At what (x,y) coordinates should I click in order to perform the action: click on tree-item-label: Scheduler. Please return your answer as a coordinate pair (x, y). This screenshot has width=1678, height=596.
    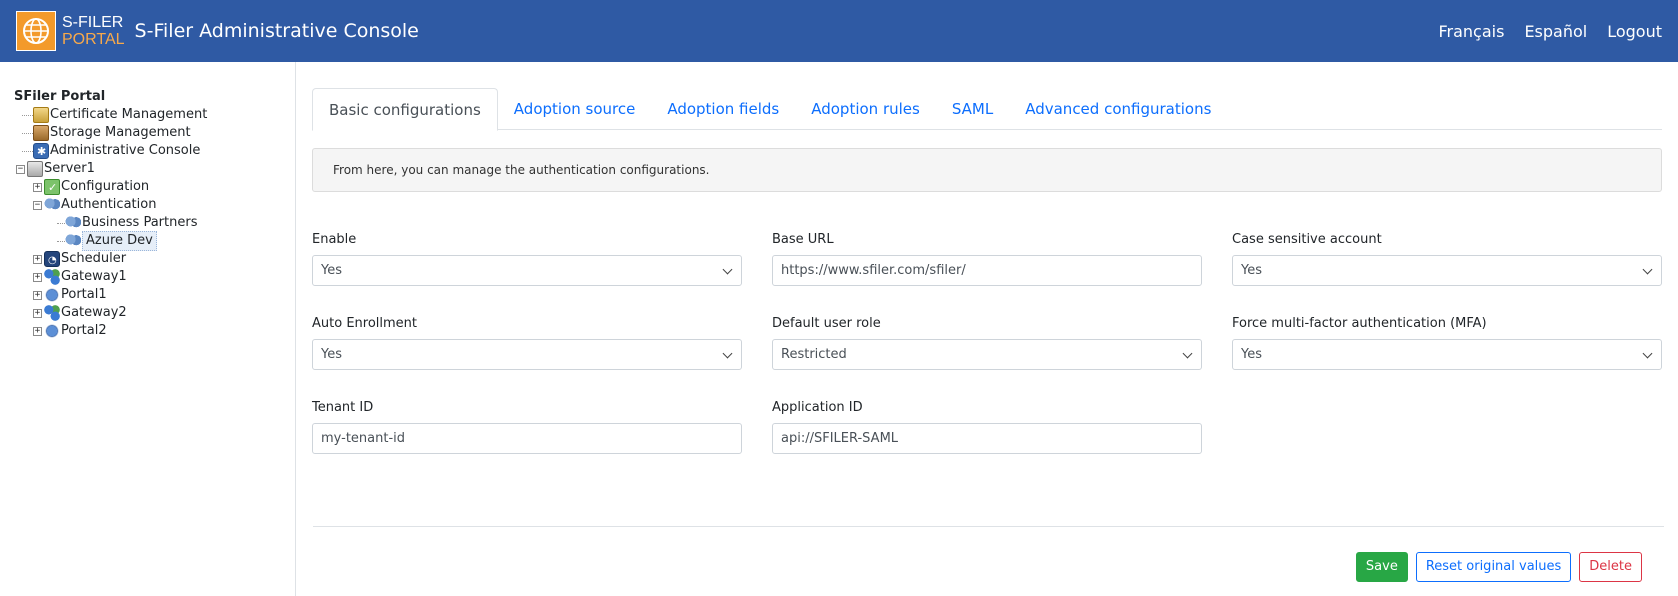
    Looking at the image, I should click on (94, 258).